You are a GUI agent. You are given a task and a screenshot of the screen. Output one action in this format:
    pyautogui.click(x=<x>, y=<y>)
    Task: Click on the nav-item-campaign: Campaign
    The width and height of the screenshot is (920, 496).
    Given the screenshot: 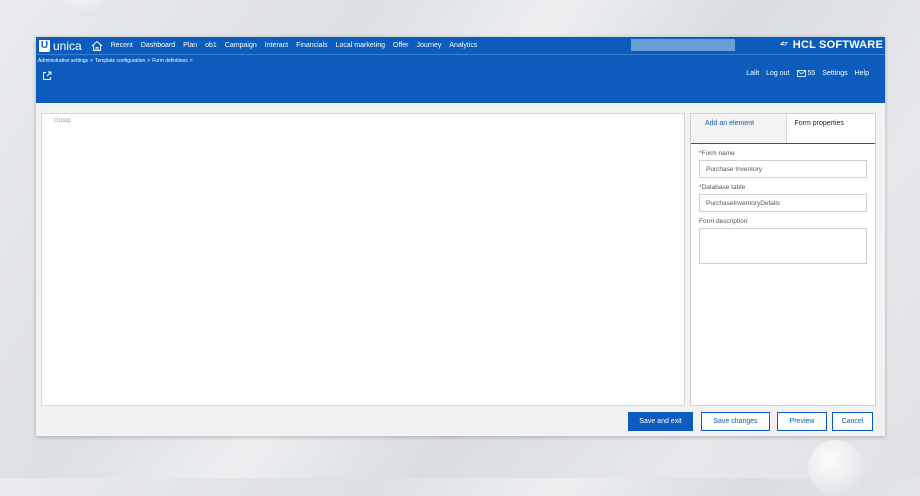 What is the action you would take?
    pyautogui.click(x=241, y=45)
    